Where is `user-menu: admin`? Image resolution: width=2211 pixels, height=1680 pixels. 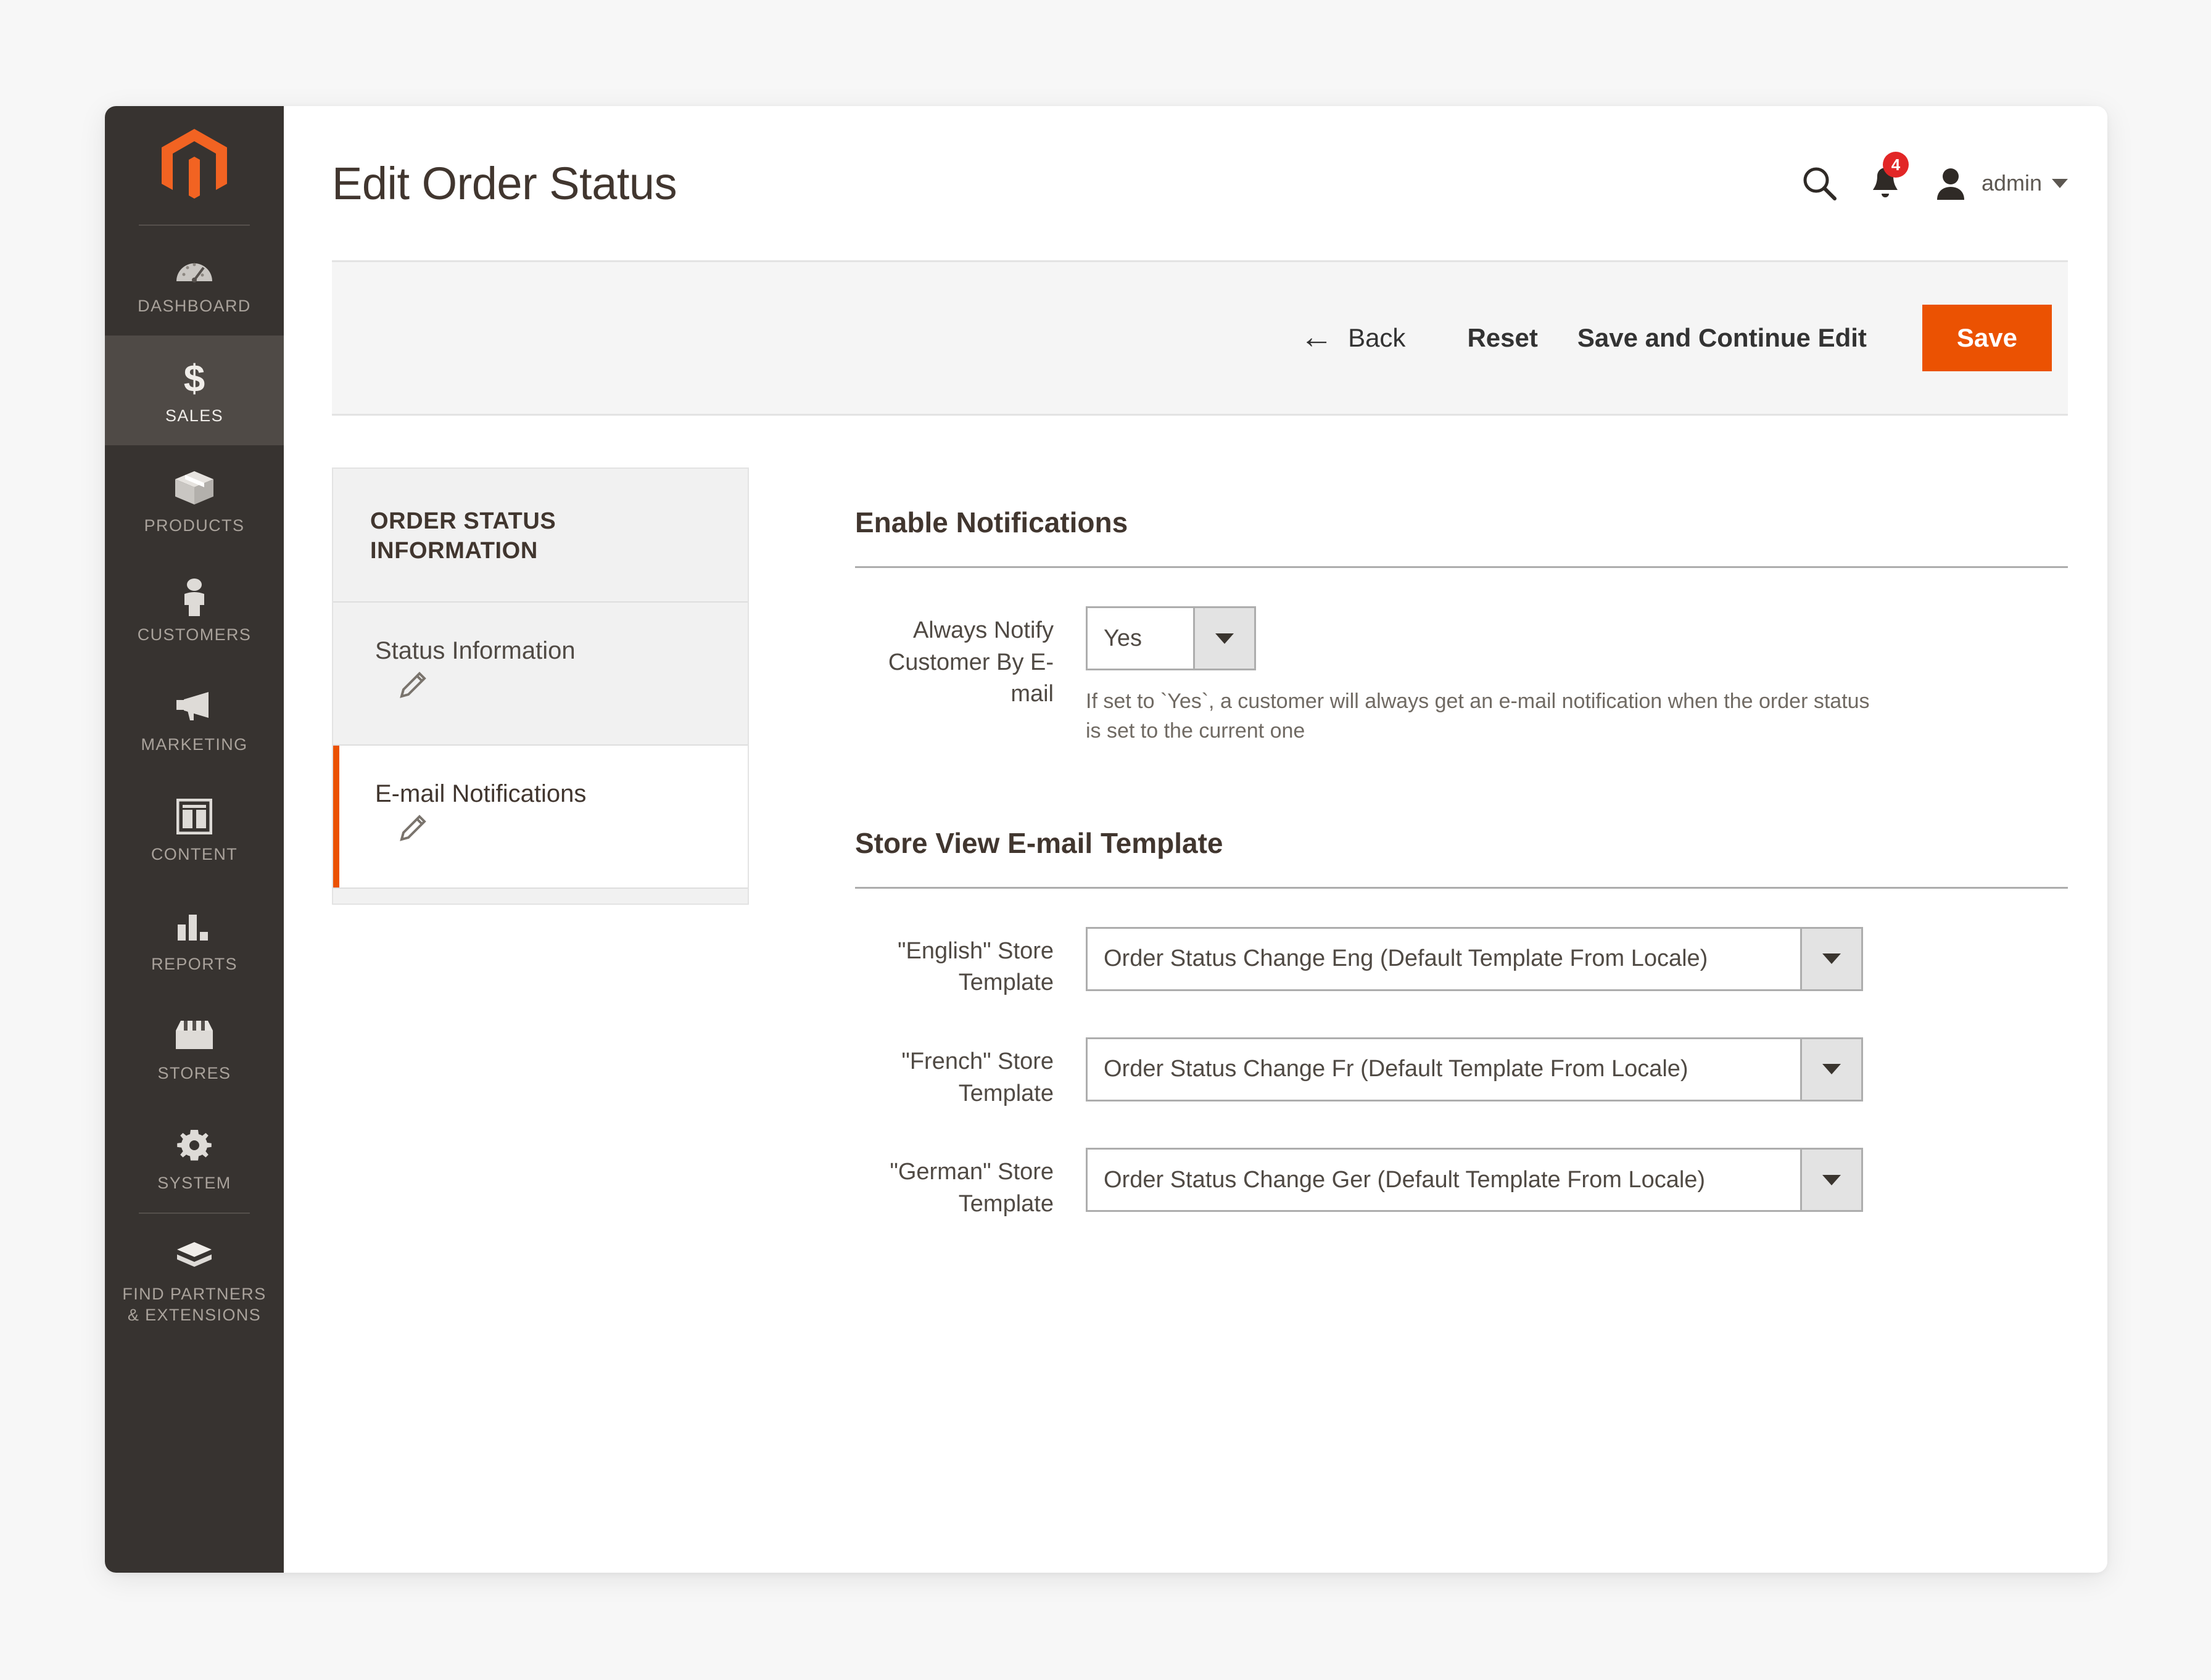 user-menu: admin is located at coordinates (2000, 183).